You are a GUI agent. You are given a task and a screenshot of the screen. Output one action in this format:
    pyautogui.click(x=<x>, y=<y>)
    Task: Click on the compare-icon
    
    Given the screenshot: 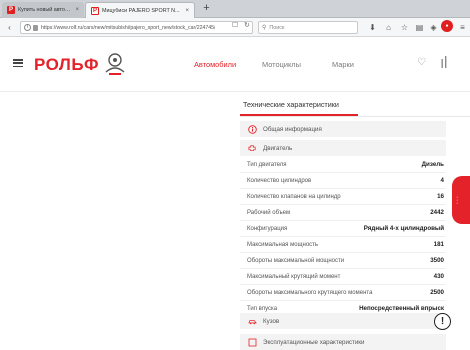 What is the action you would take?
    pyautogui.click(x=445, y=62)
    